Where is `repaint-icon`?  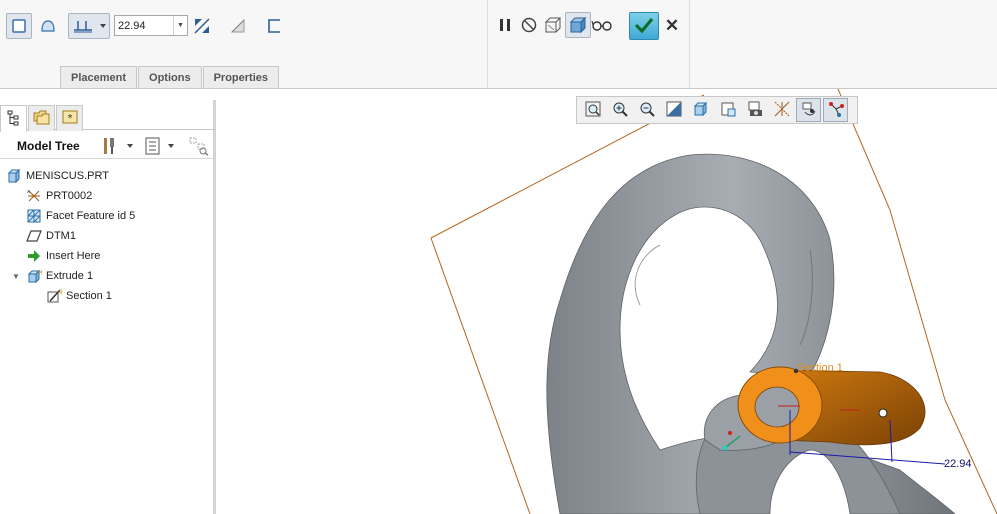 repaint-icon is located at coordinates (674, 110).